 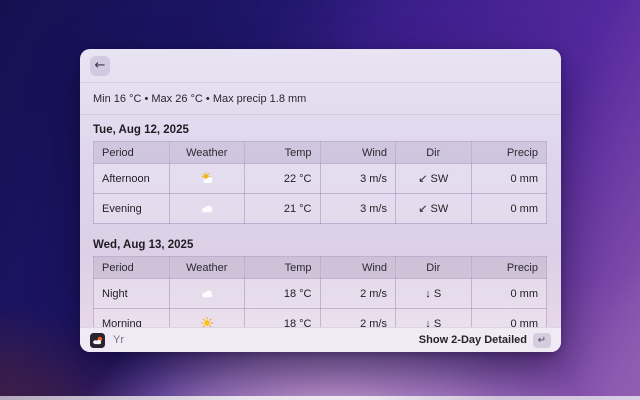 I want to click on back-arrow-icon: ←, so click(x=100, y=65).